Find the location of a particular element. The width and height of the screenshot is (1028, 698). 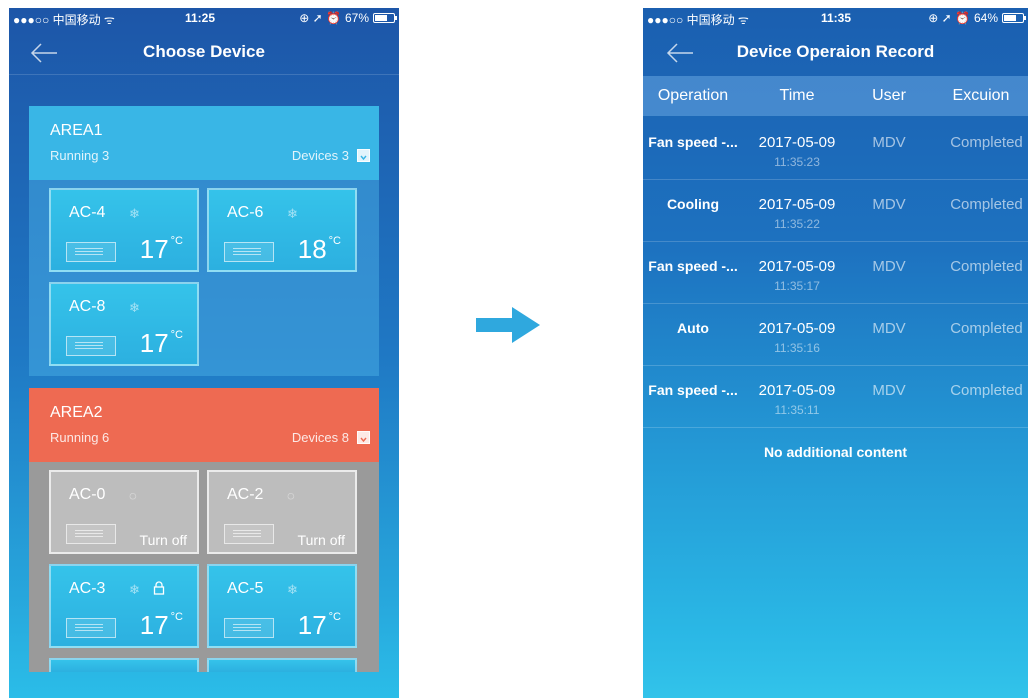

battery-percent: 67% is located at coordinates (356, 18).